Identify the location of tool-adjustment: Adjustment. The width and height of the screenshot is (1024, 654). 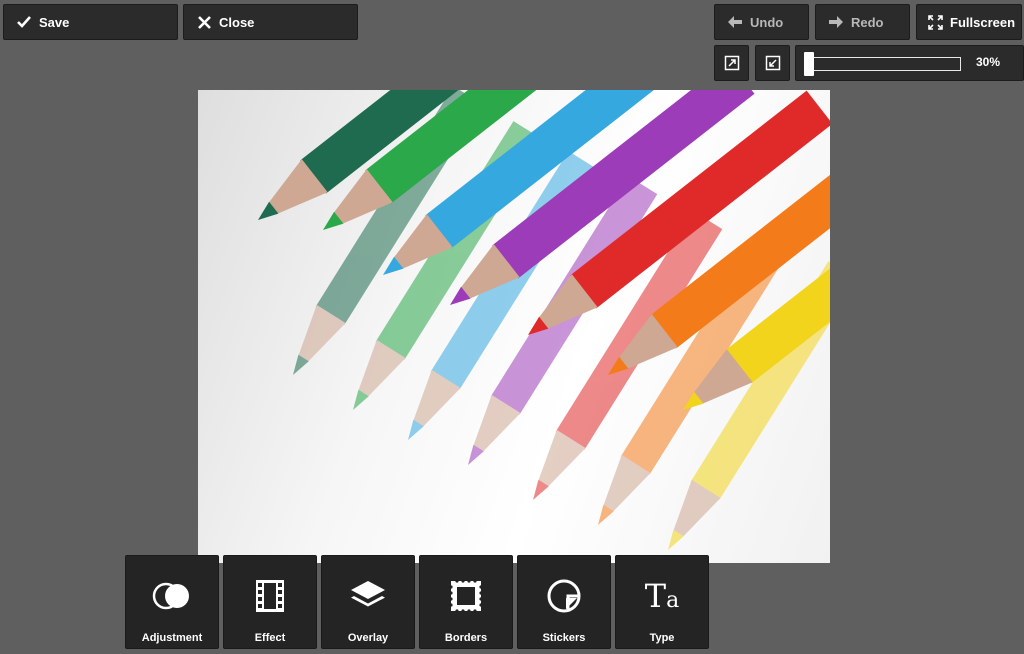
(172, 602).